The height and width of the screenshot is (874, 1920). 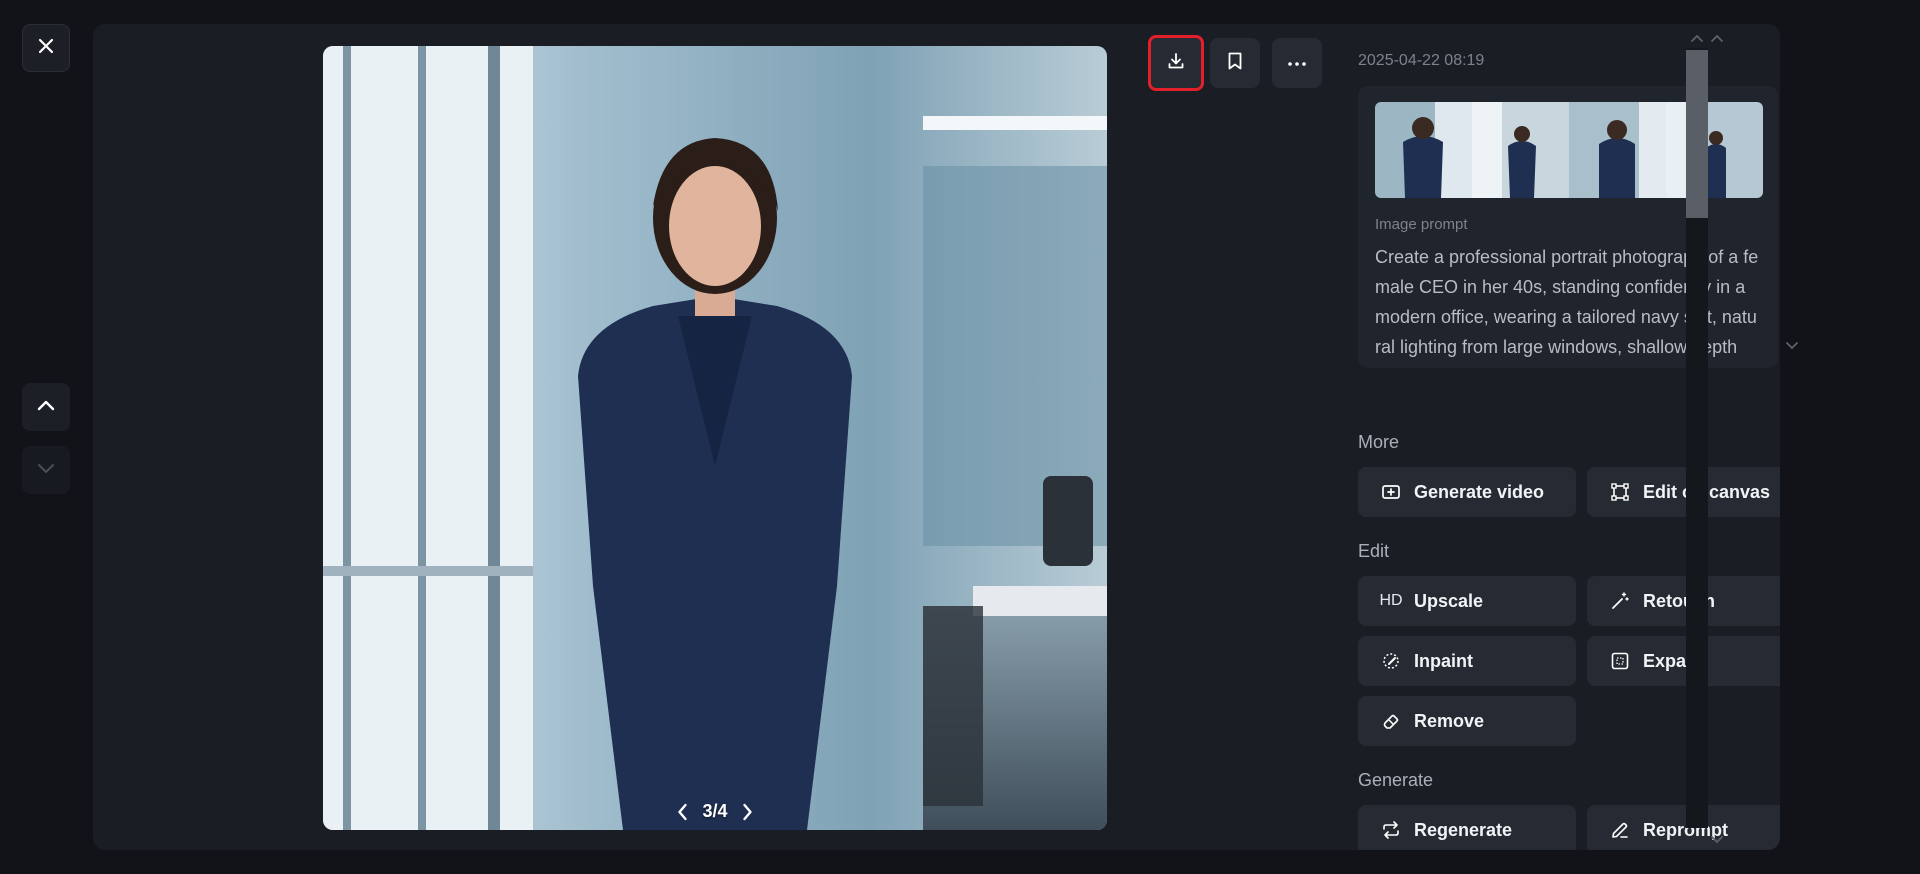 I want to click on prompt-scroll-down-icon, so click(x=1792, y=347).